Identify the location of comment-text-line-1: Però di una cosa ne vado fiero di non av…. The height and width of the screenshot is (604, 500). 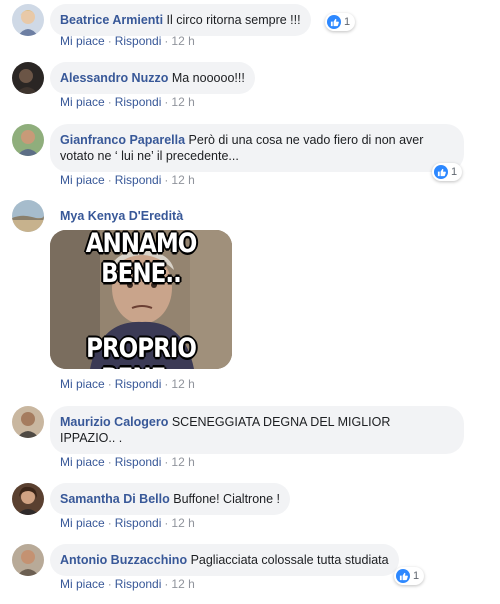
(306, 140).